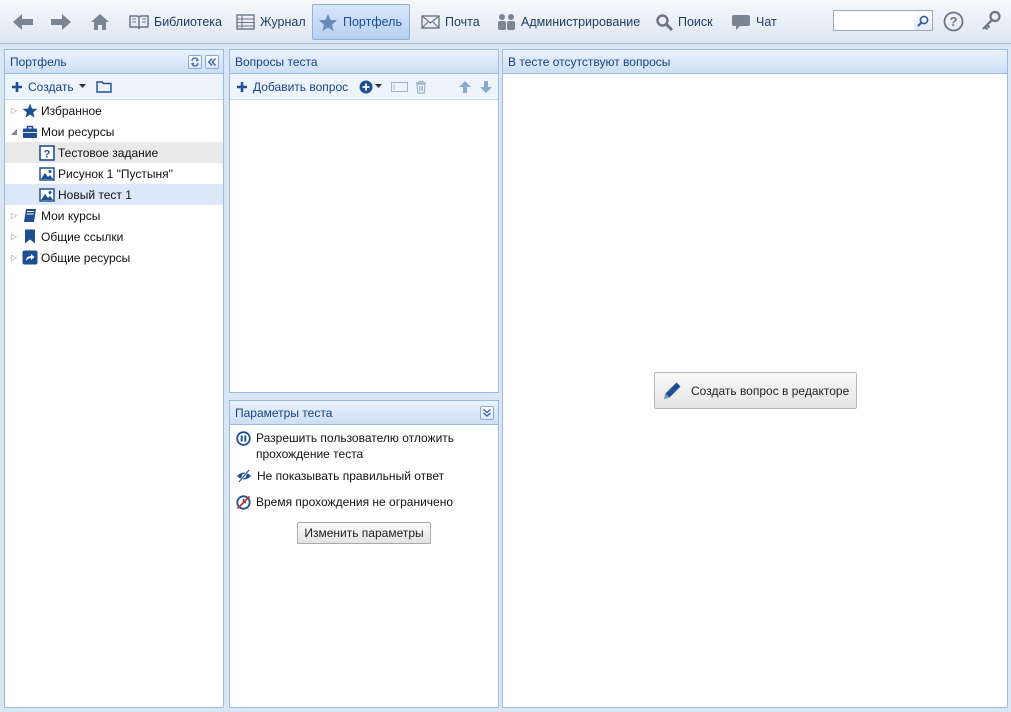 The image size is (1011, 712). I want to click on tree-item-shared-resources: ▷ Общие ресурсы, so click(114, 257).